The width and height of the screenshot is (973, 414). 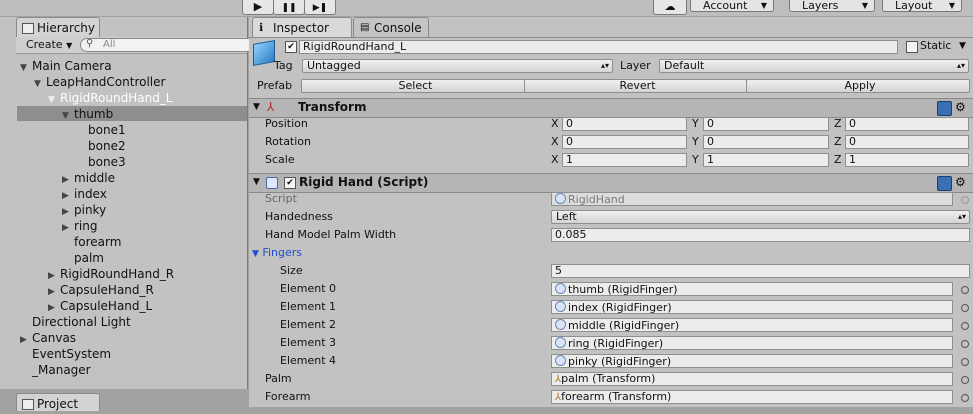 What do you see at coordinates (766, 160) in the screenshot?
I see `scale-y-field: 1` at bounding box center [766, 160].